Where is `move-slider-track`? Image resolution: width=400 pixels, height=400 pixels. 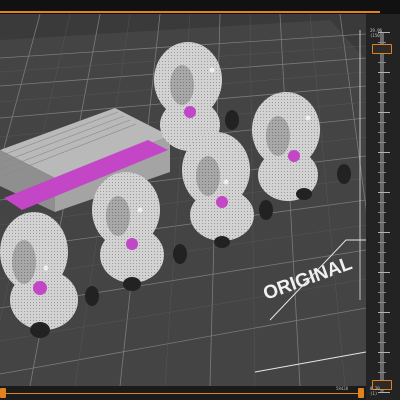 move-slider-track is located at coordinates (183, 393).